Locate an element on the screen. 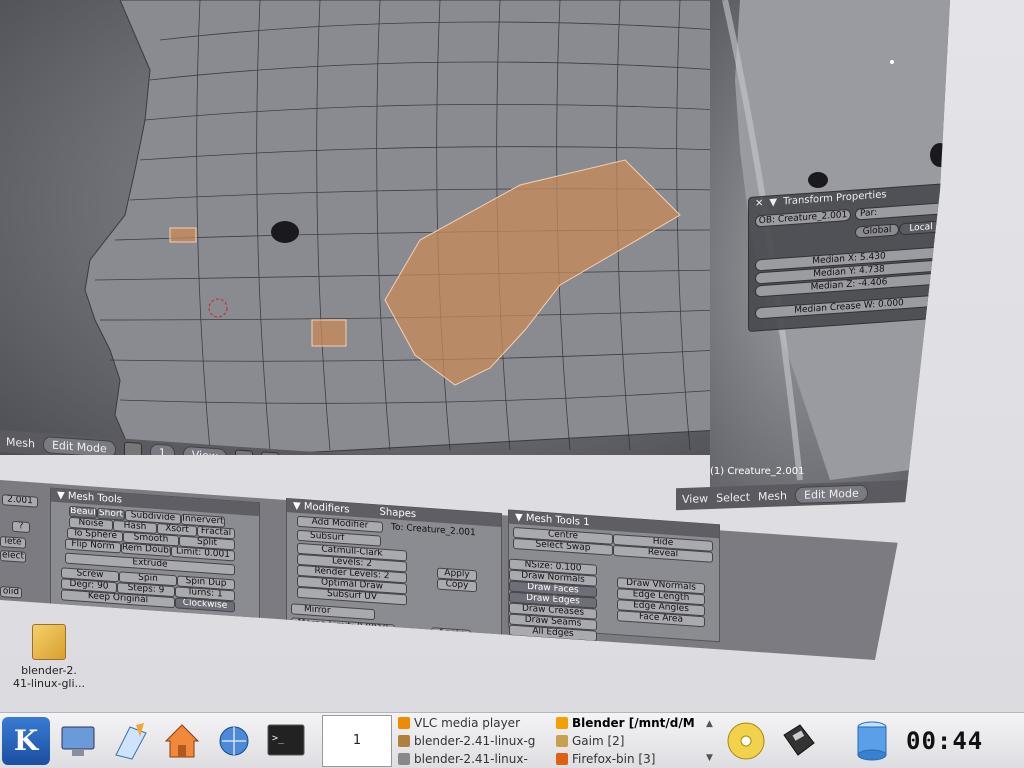  desktop-pager: 1 is located at coordinates (357, 740).